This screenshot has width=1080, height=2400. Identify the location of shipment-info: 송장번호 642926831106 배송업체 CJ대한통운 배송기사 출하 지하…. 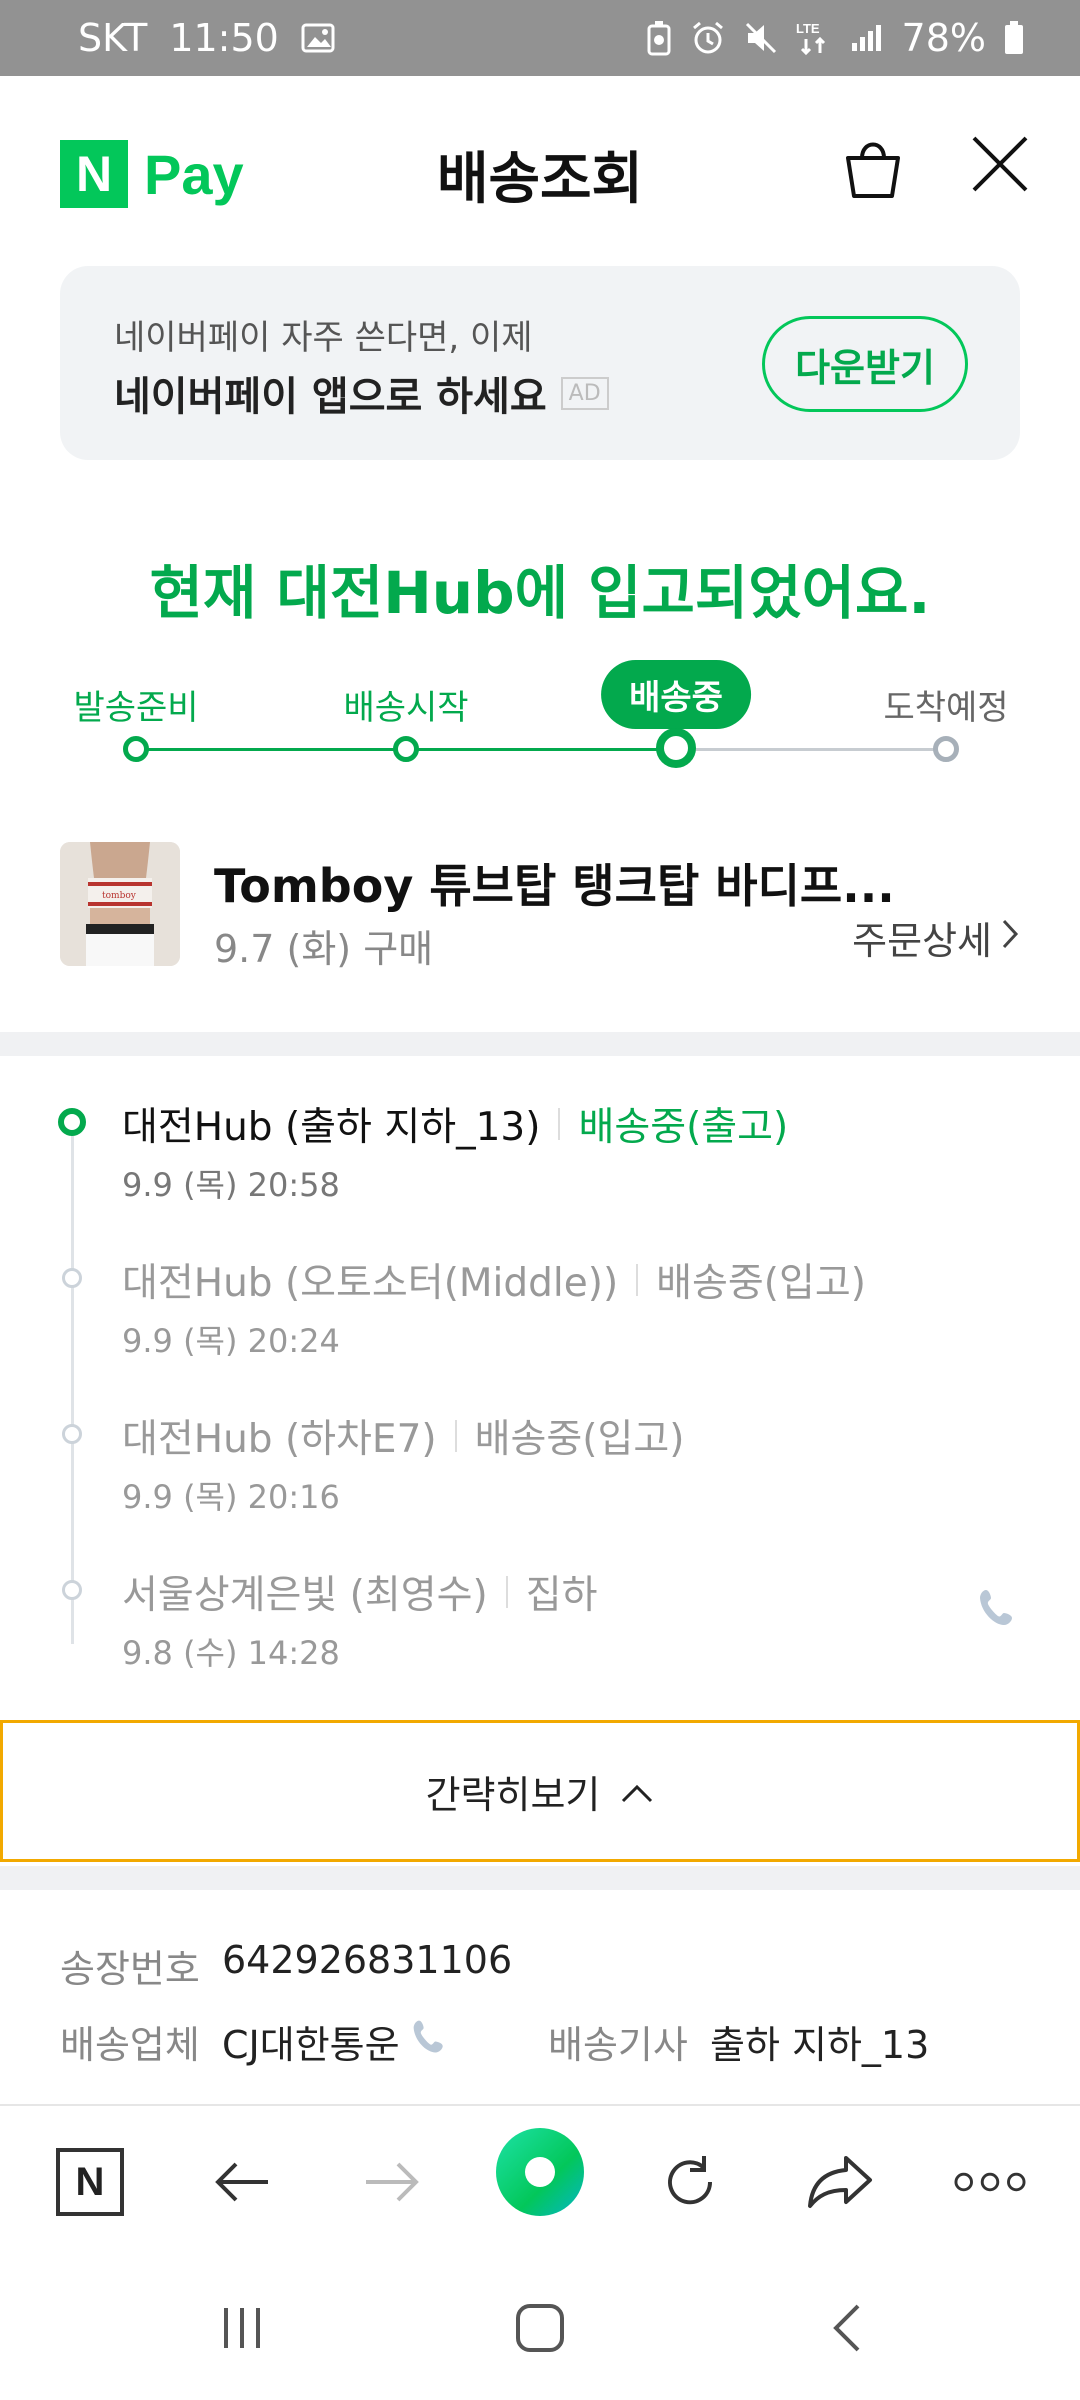
(540, 1995).